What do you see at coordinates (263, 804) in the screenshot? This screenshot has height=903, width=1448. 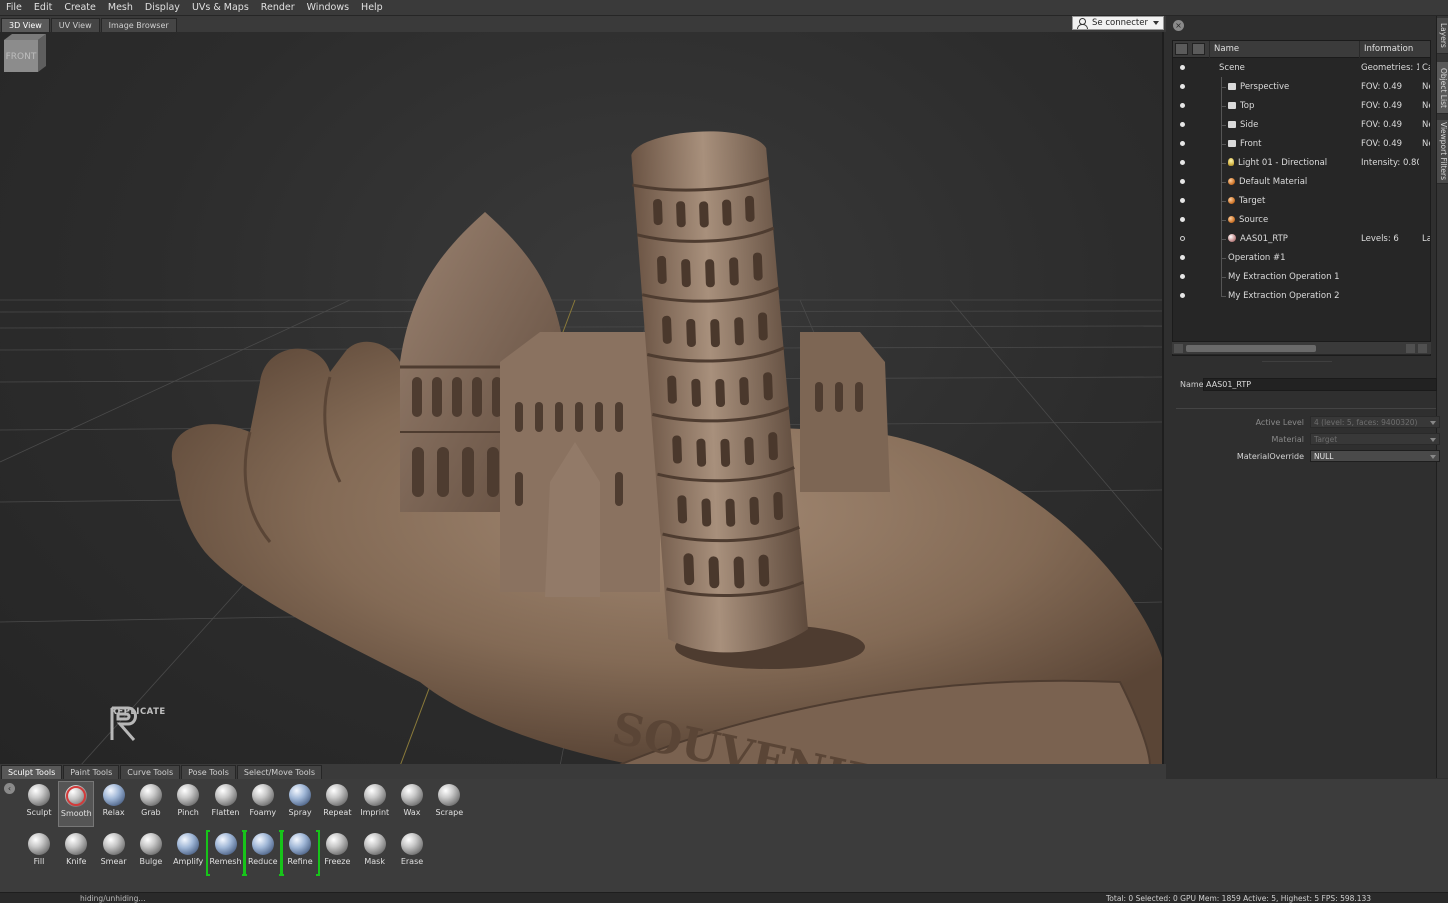 I see `tool-foamy-button: Foamy` at bounding box center [263, 804].